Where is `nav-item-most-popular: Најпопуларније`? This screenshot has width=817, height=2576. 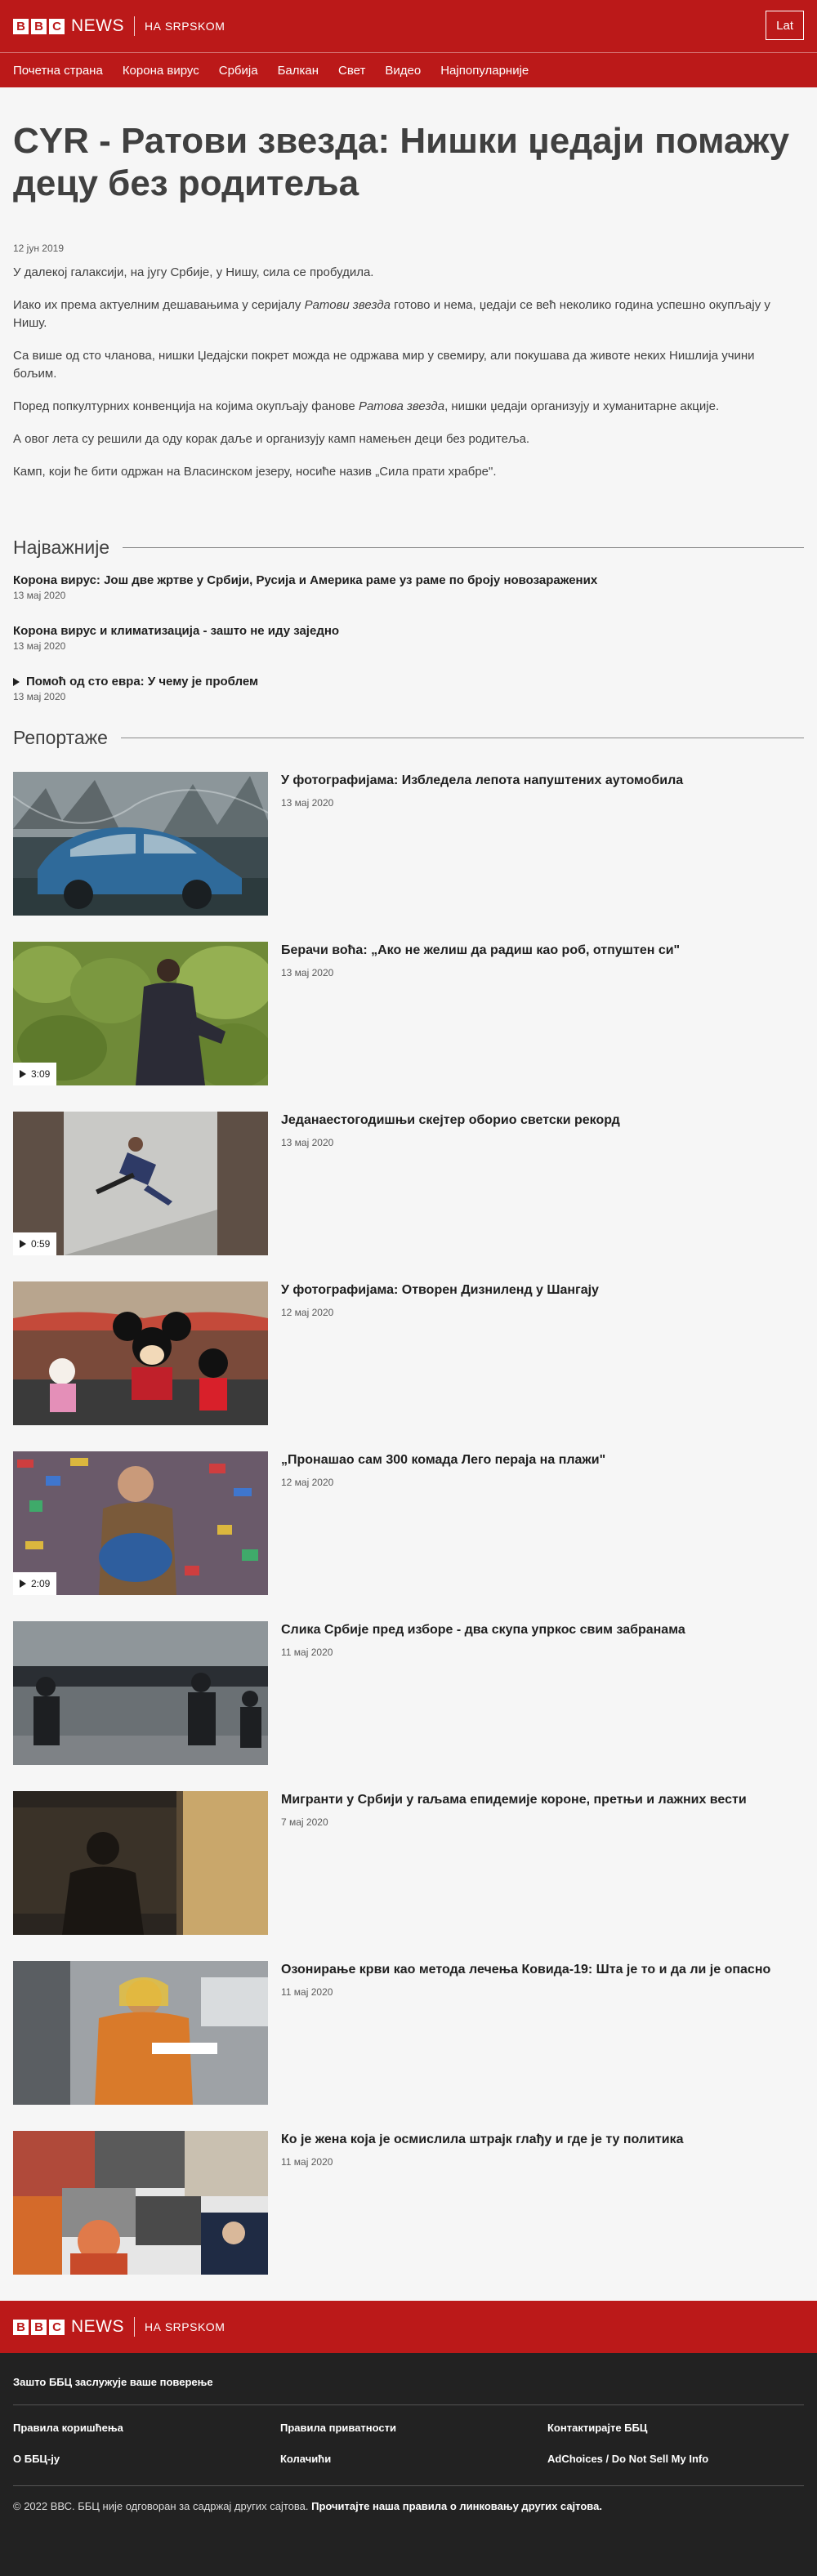
nav-item-most-popular: Најпопуларније is located at coordinates (484, 71).